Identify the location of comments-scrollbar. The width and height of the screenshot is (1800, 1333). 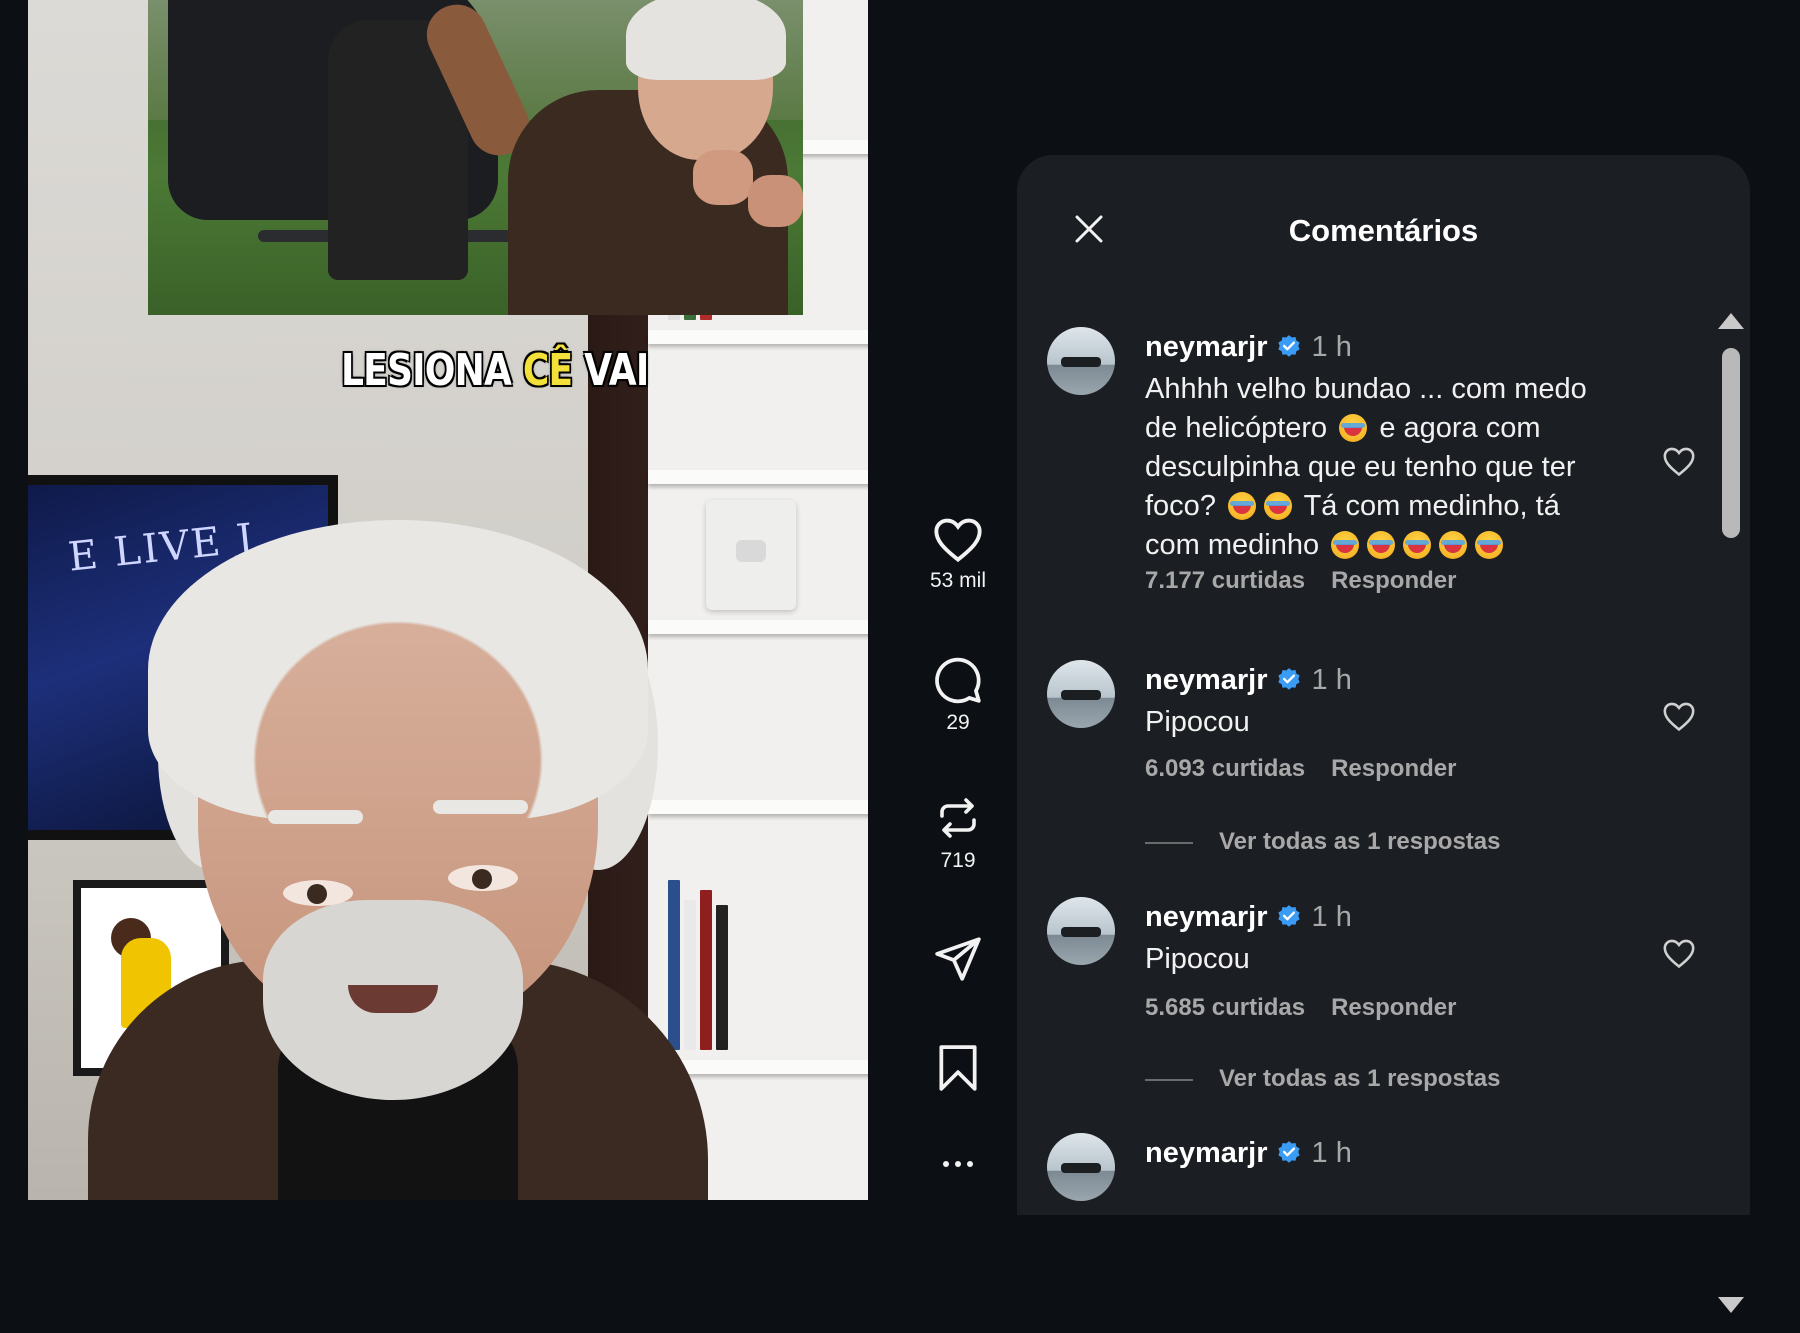
(1727, 818).